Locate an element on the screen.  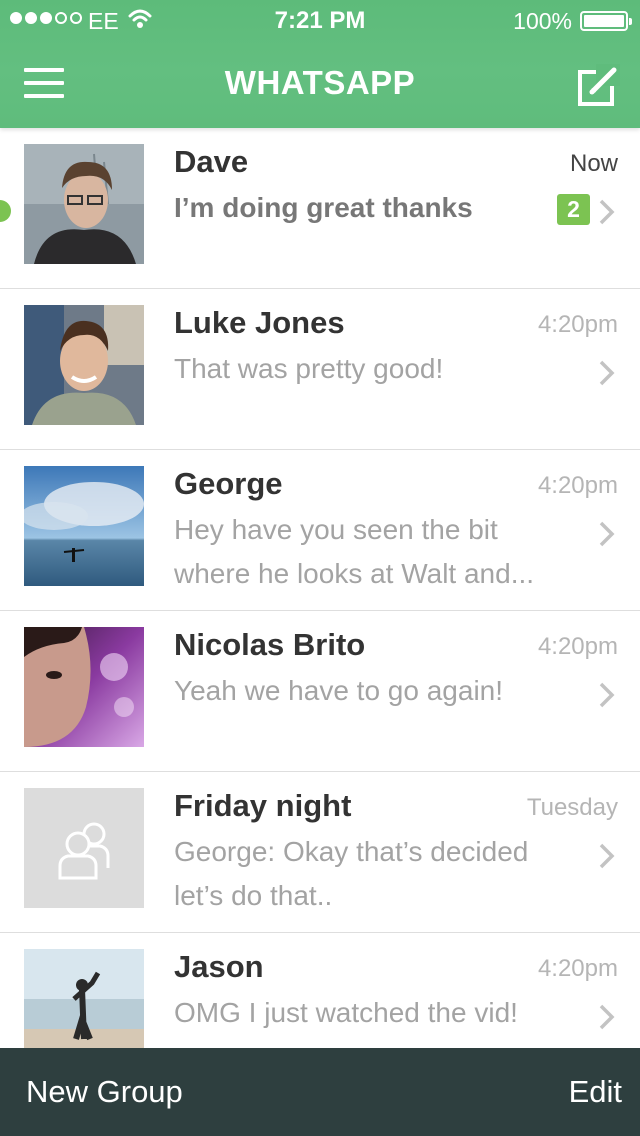
compose-icon is located at coordinates (598, 86).